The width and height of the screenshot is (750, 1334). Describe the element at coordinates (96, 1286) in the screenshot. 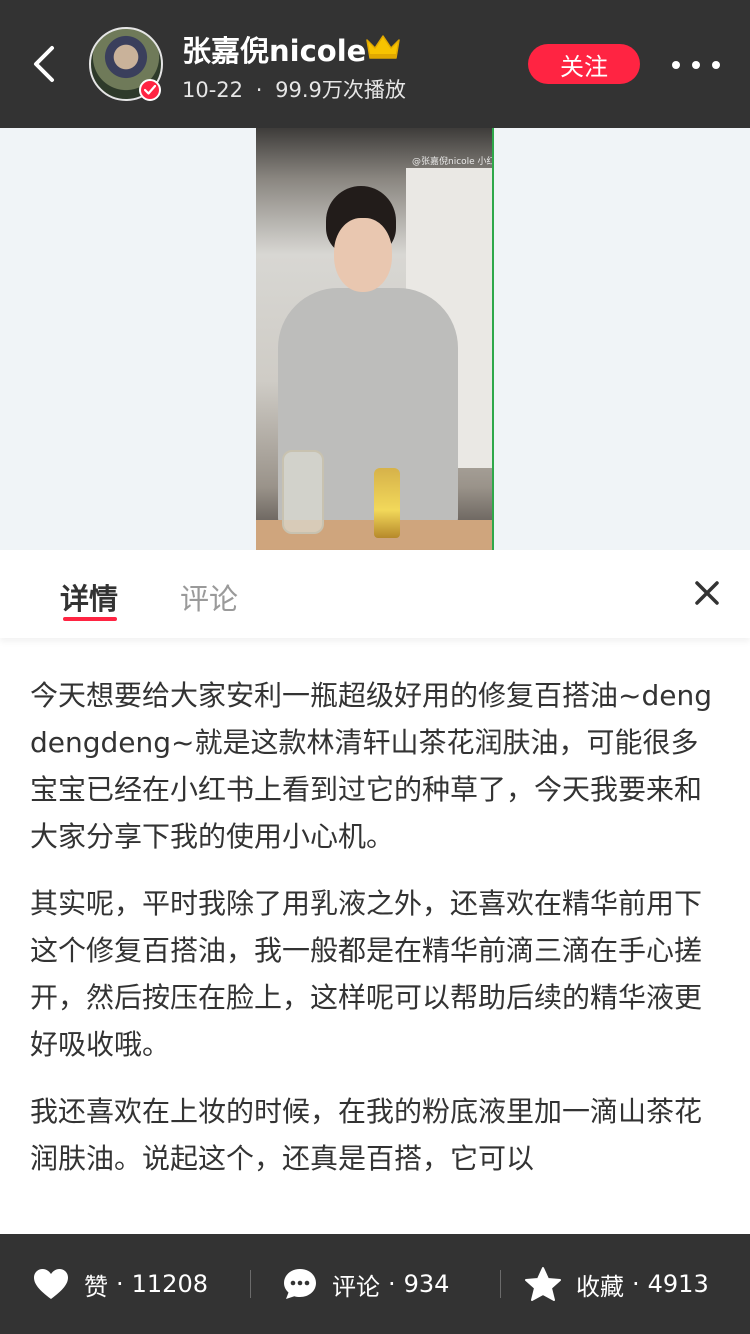

I see `like-label: 赞` at that location.